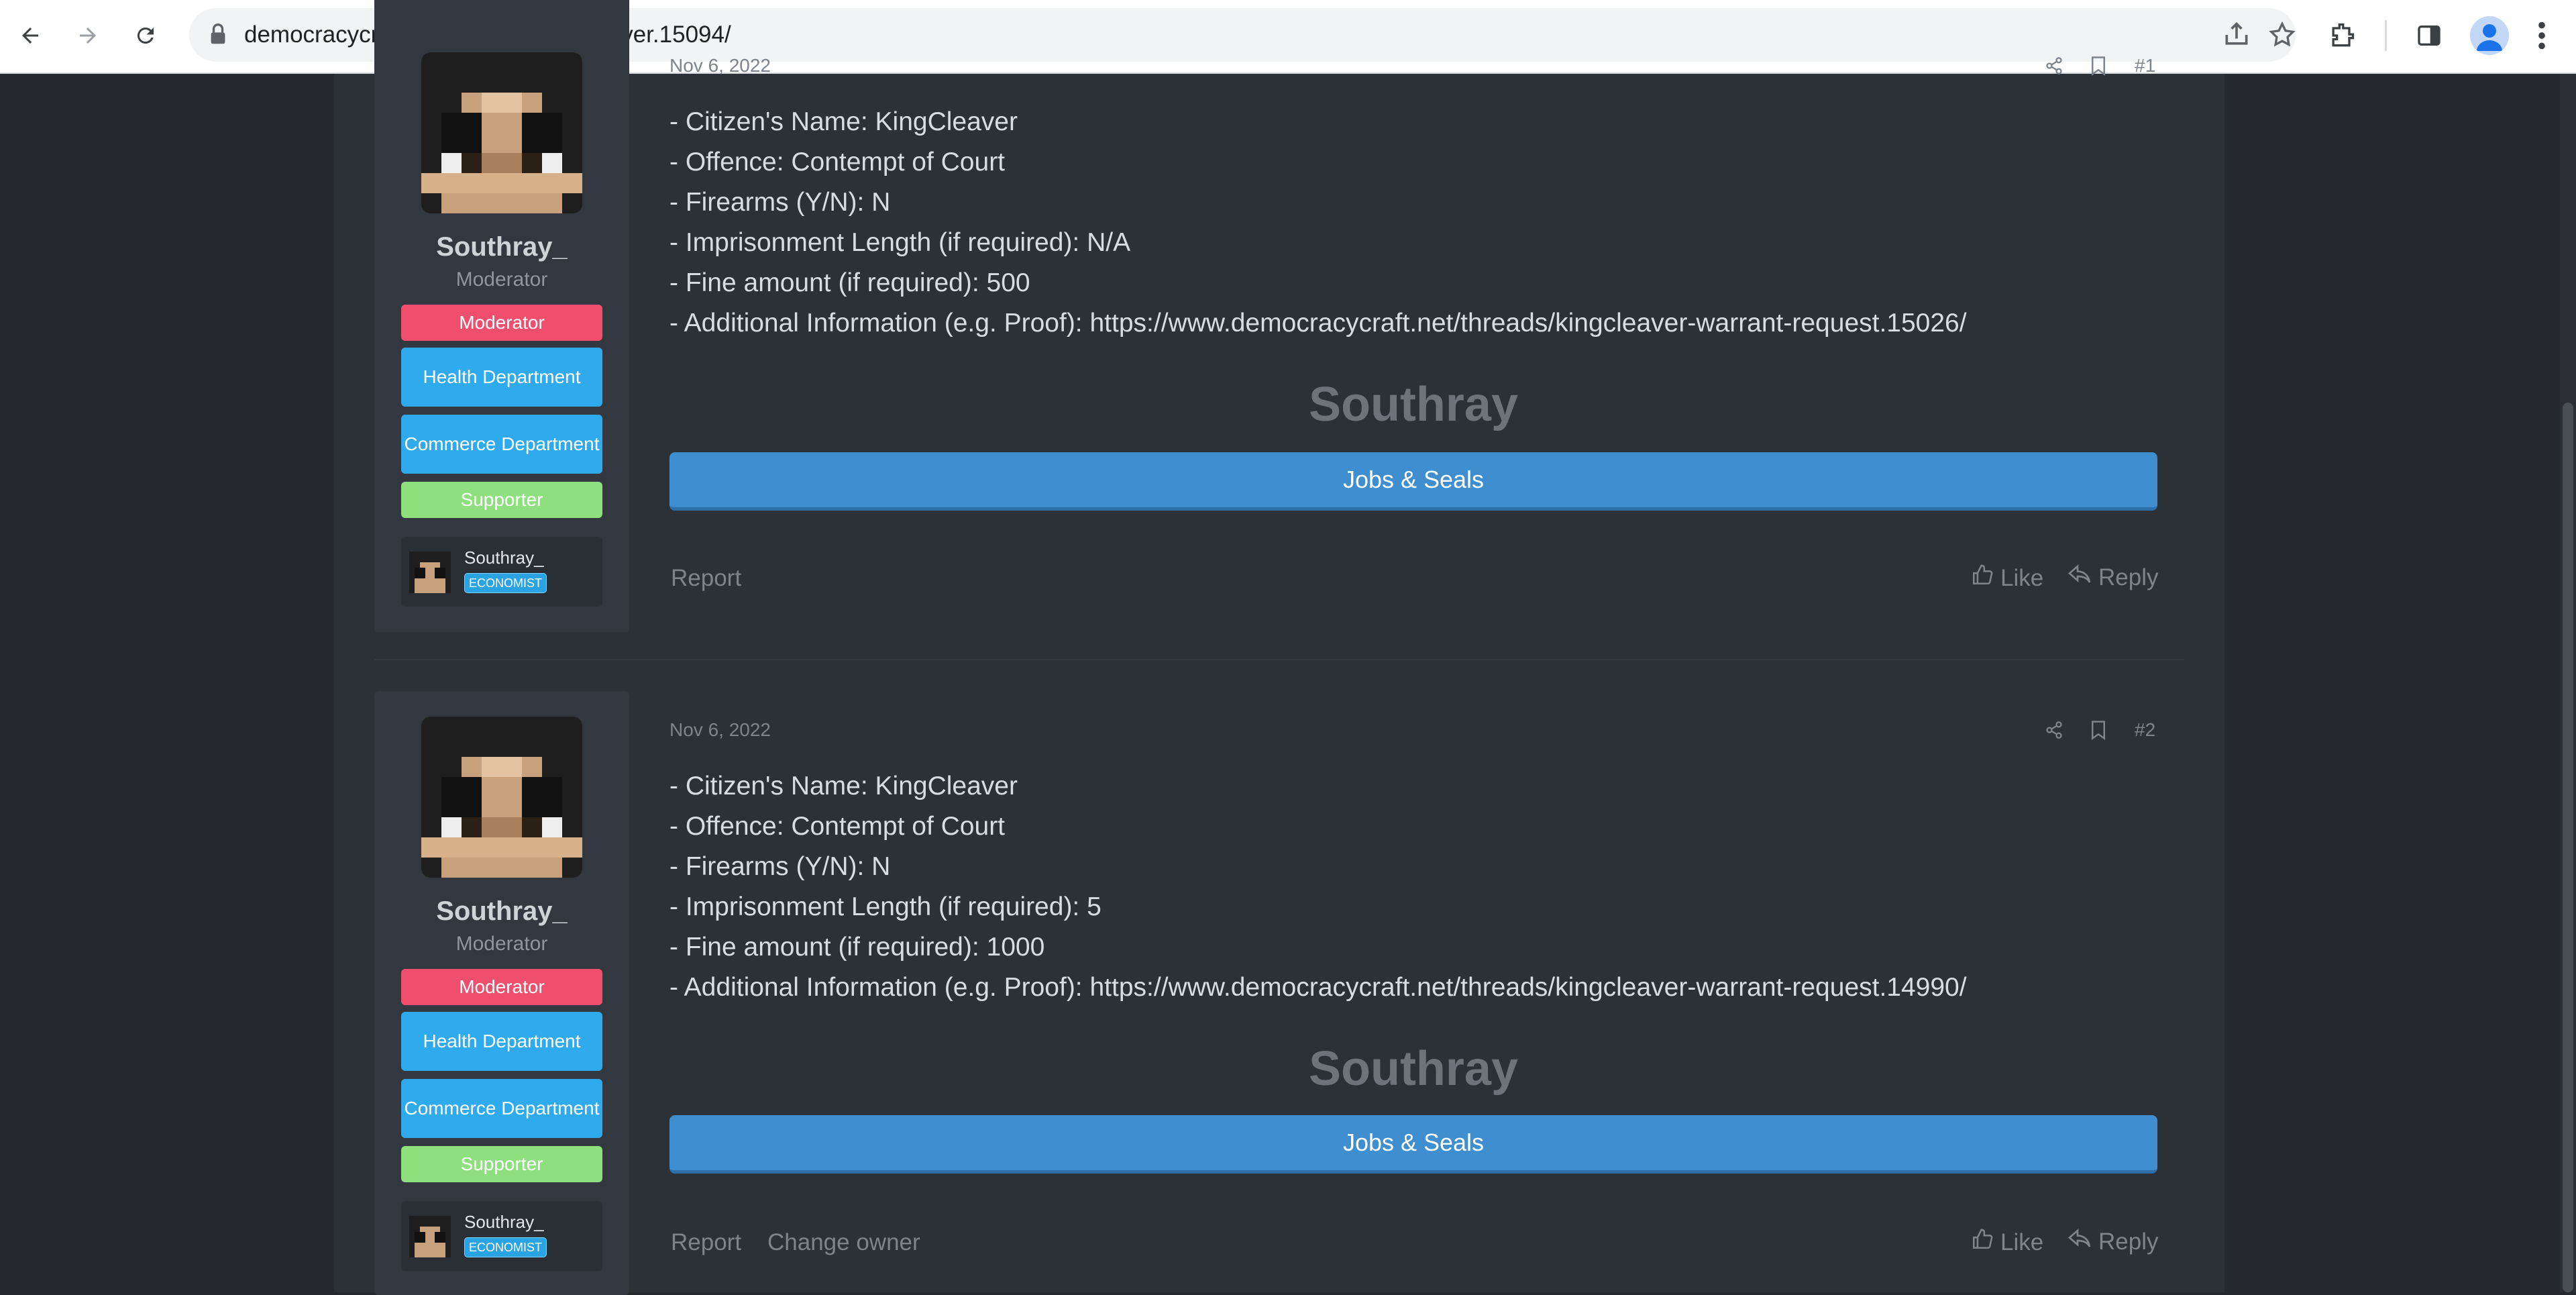 The image size is (2576, 1295). I want to click on change-owner-label: Change owner, so click(843, 1242).